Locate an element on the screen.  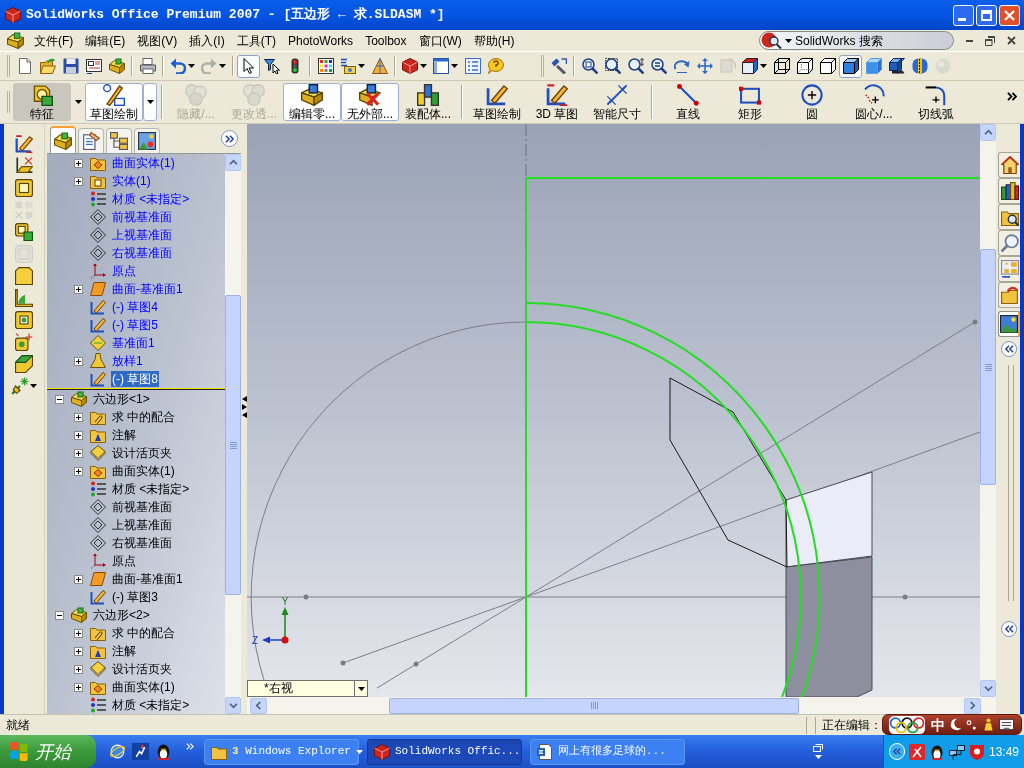
start-button: 开始 is located at coordinates (48, 751).